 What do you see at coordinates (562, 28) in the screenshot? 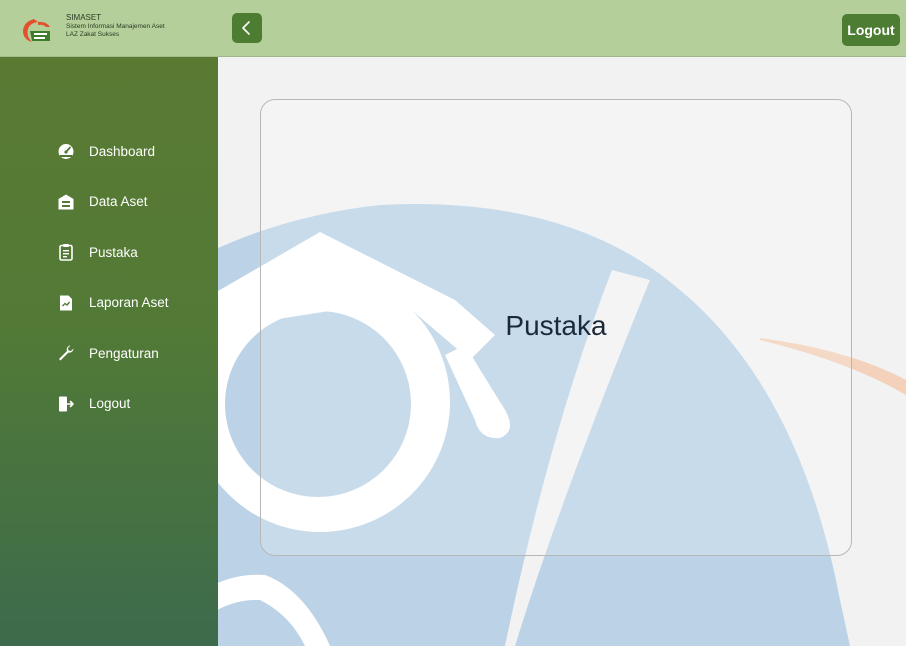
I see `top-bar: Logout` at bounding box center [562, 28].